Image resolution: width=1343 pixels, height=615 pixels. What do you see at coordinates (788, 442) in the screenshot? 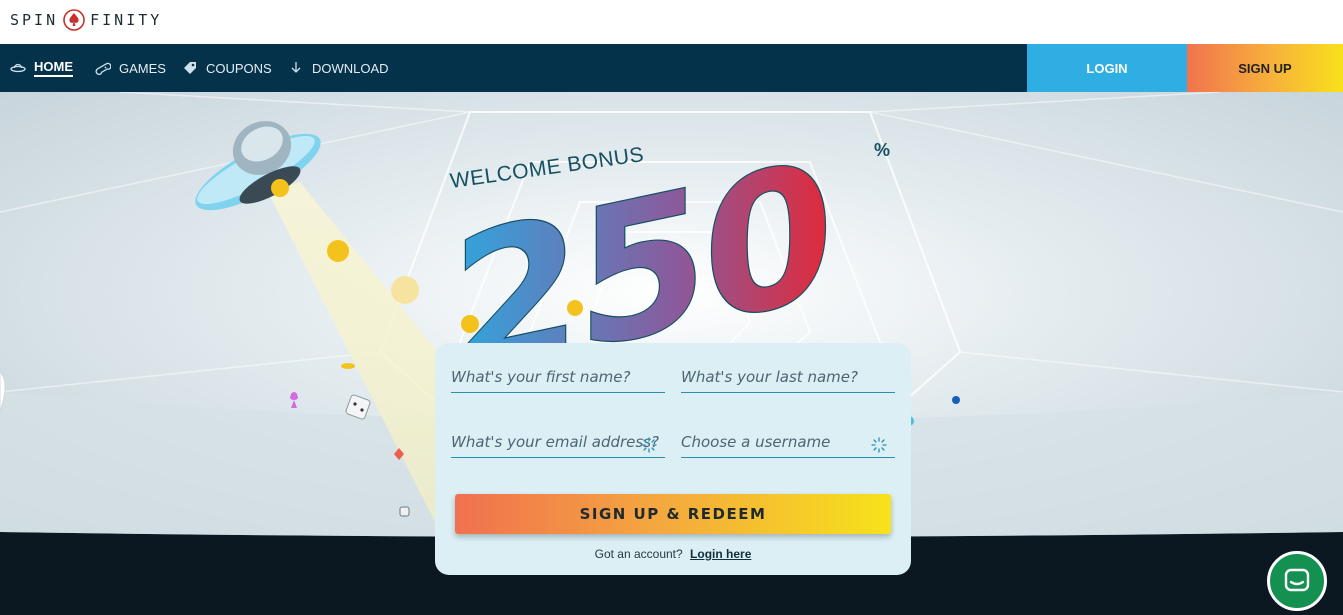
I see `username-input` at bounding box center [788, 442].